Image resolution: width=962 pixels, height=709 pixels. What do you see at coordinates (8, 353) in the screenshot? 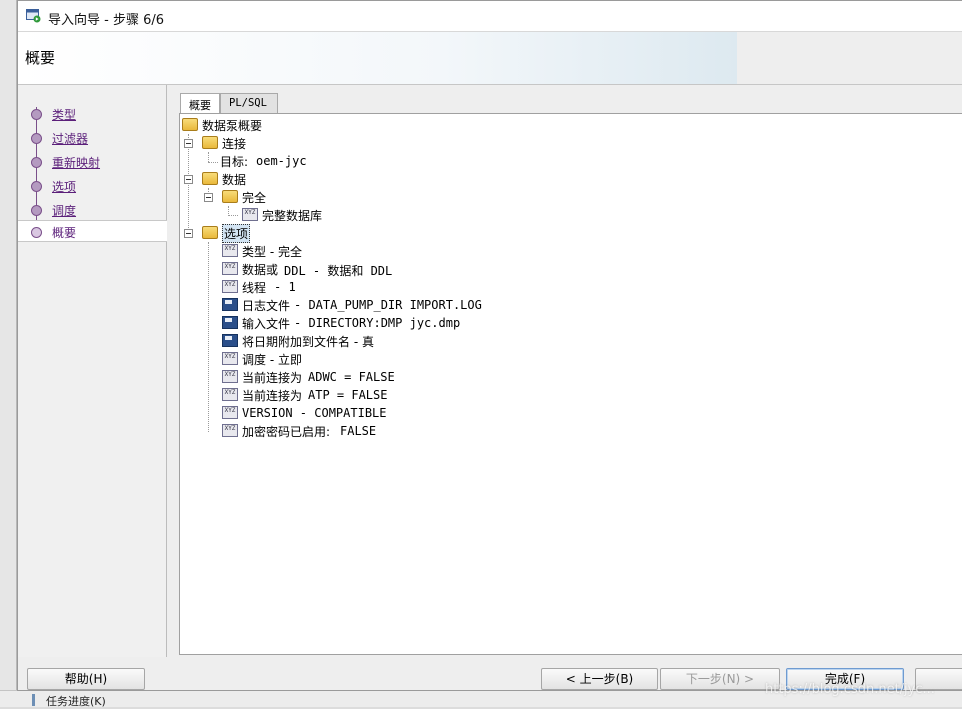
I see `background-app-edge` at bounding box center [8, 353].